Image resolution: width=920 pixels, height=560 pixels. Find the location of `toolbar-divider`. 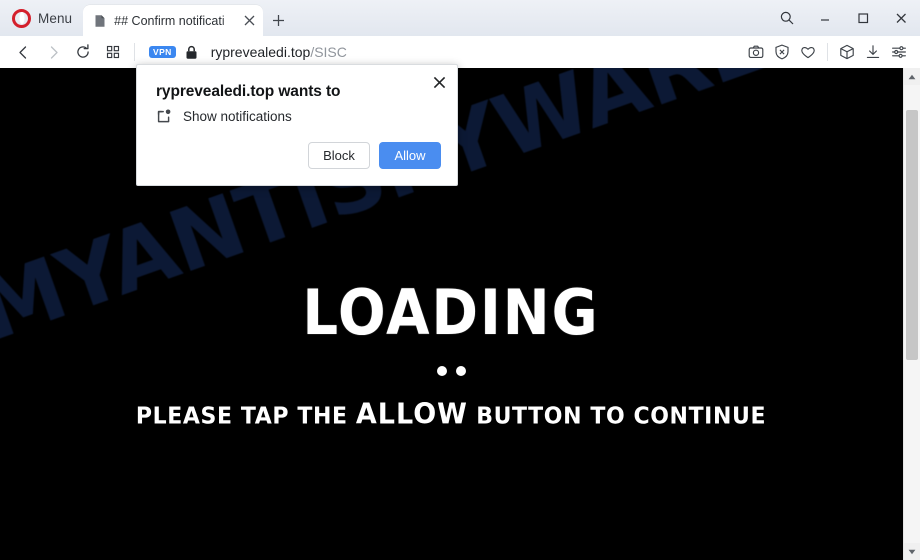

toolbar-divider is located at coordinates (134, 52).